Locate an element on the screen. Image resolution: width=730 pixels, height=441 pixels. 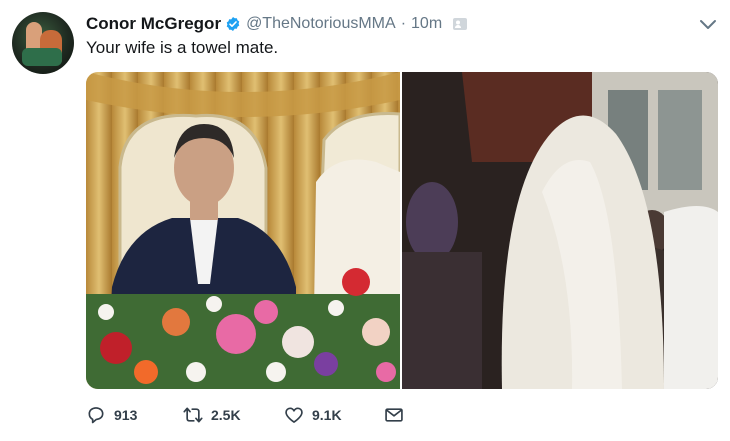
envelope-icon is located at coordinates (394, 415).